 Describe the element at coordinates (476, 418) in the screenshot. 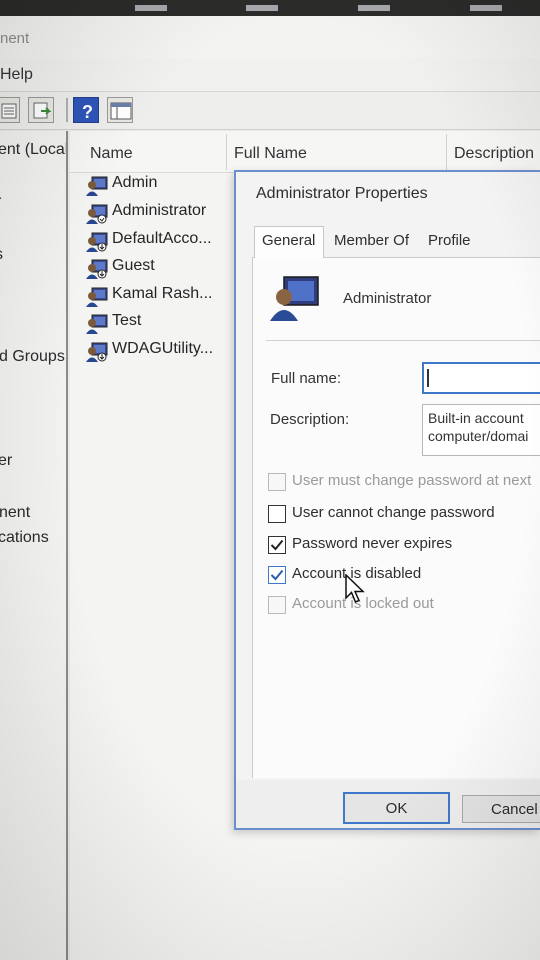

I see `description-line: Built-in account` at that location.